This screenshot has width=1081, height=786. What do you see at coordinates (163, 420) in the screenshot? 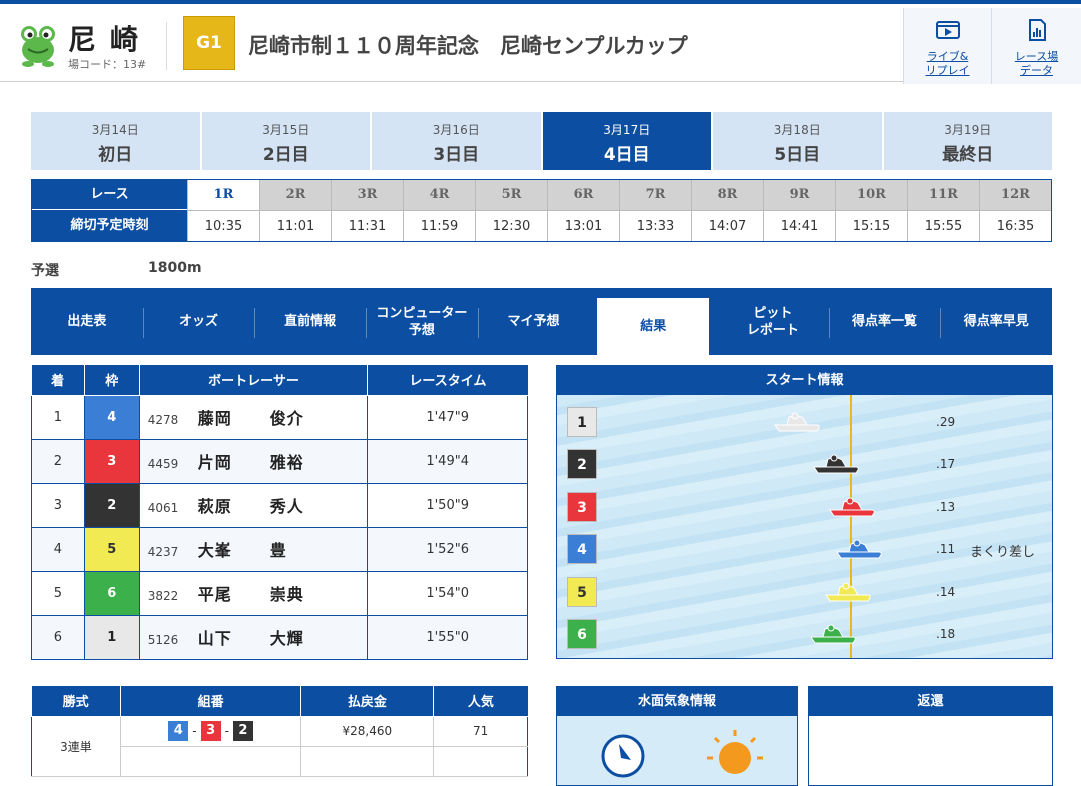
I see `racer-reg-number: 4278` at bounding box center [163, 420].